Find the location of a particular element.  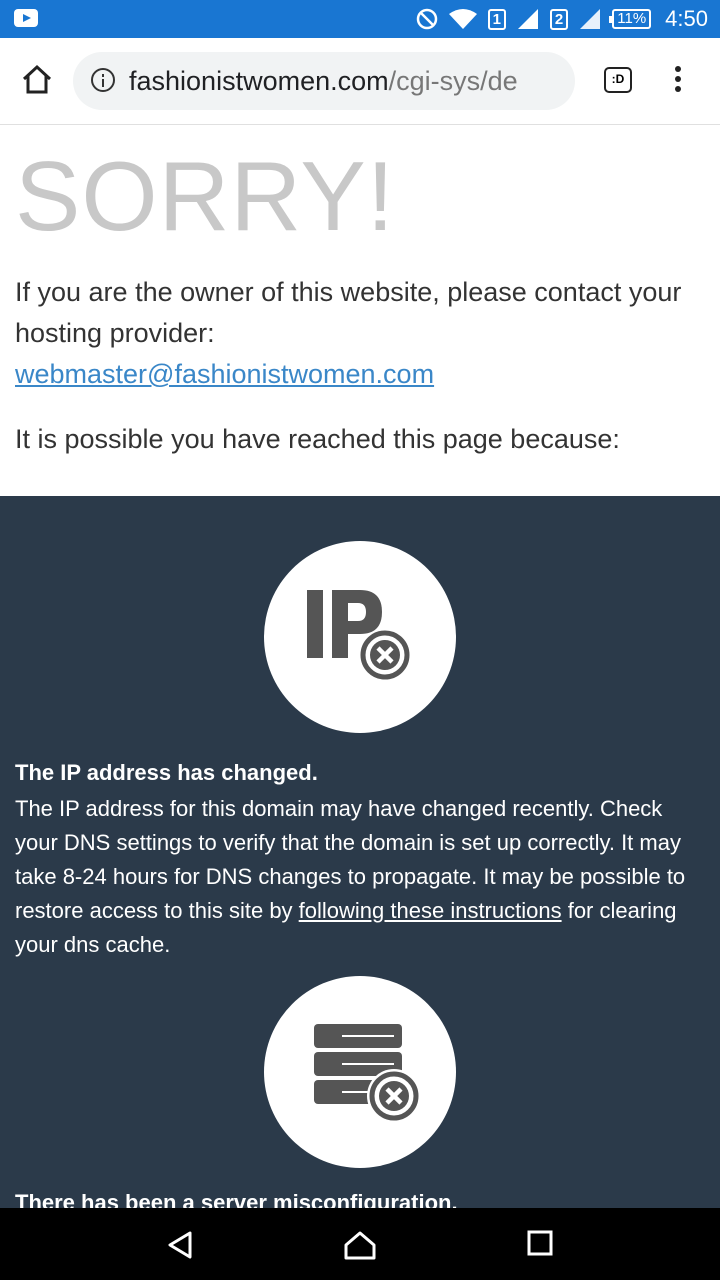

tab-switcher-button: :D is located at coordinates (618, 80).